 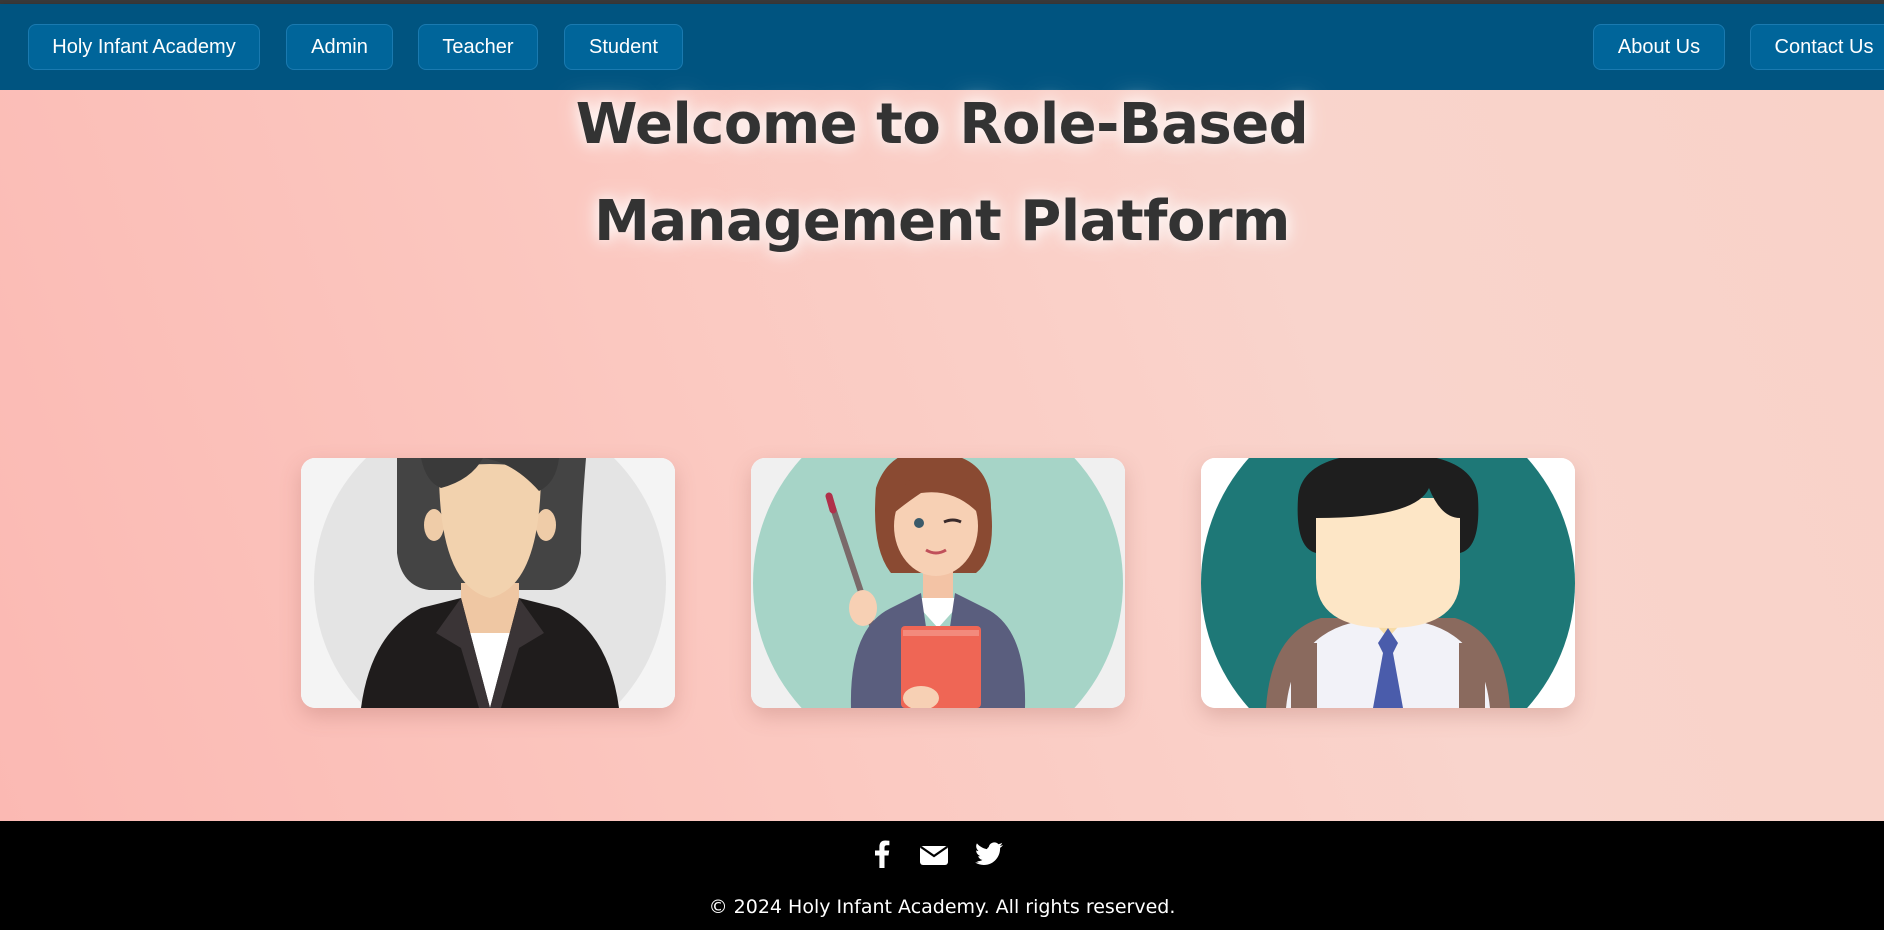 I want to click on teacher-card, so click(x=938, y=583).